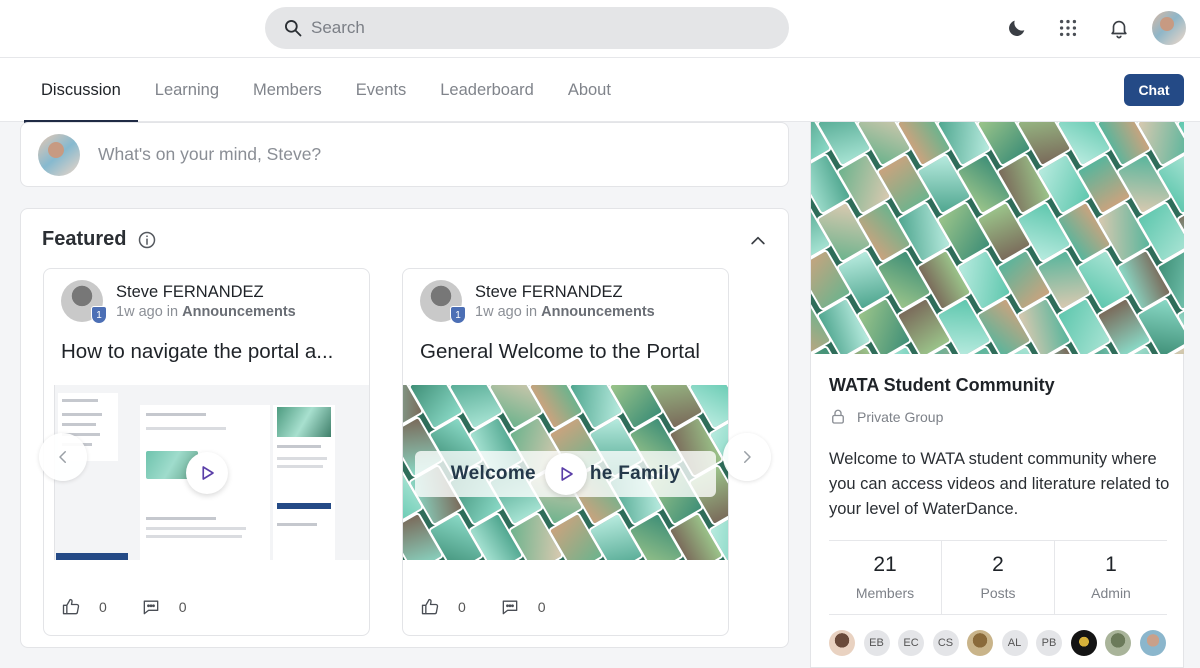 The image size is (1200, 668). What do you see at coordinates (59, 154) in the screenshot?
I see `composer-avatar` at bounding box center [59, 154].